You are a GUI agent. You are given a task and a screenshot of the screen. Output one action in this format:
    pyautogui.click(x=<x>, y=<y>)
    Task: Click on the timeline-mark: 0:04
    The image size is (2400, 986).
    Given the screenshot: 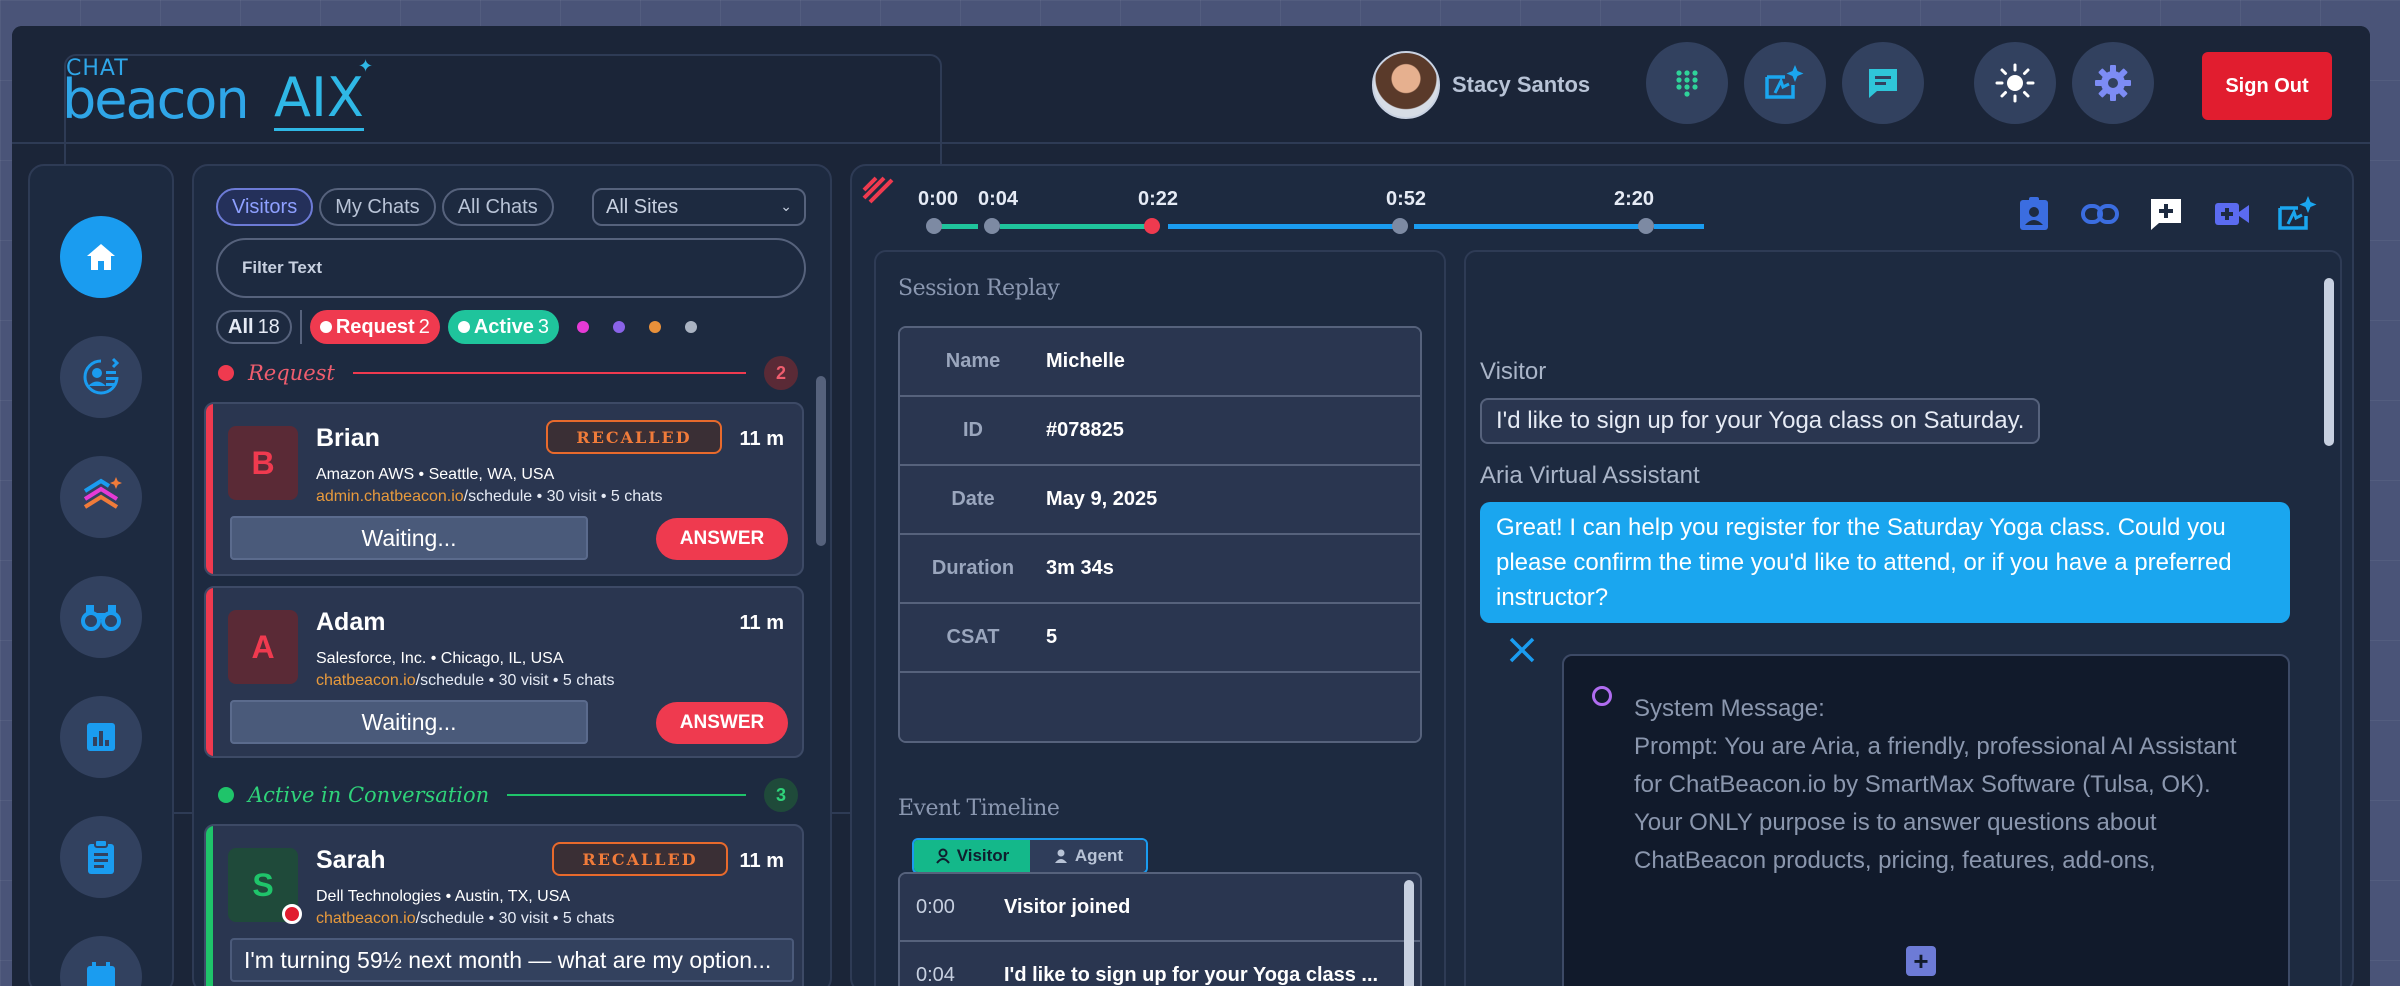 What is the action you would take?
    pyautogui.click(x=998, y=199)
    